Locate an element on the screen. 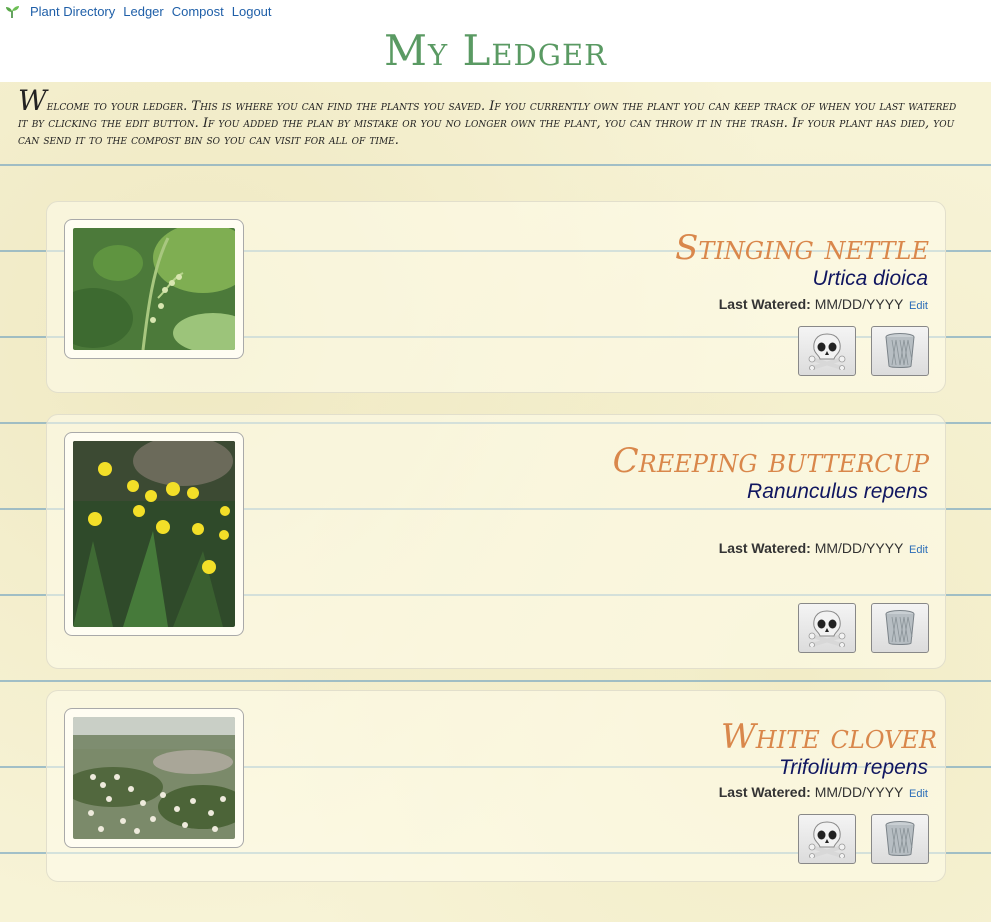 Image resolution: width=991 pixels, height=922 pixels. plant-scientific-name: Urtica dioica is located at coordinates (870, 278).